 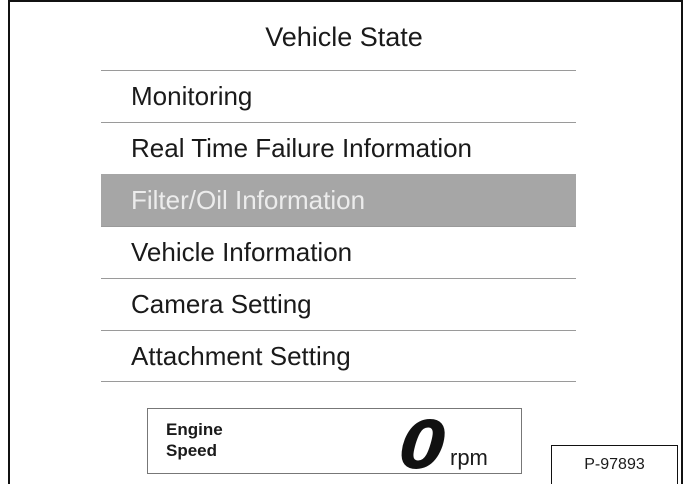 I want to click on menu-item-vehicle-information: Vehicle Information, so click(x=338, y=252).